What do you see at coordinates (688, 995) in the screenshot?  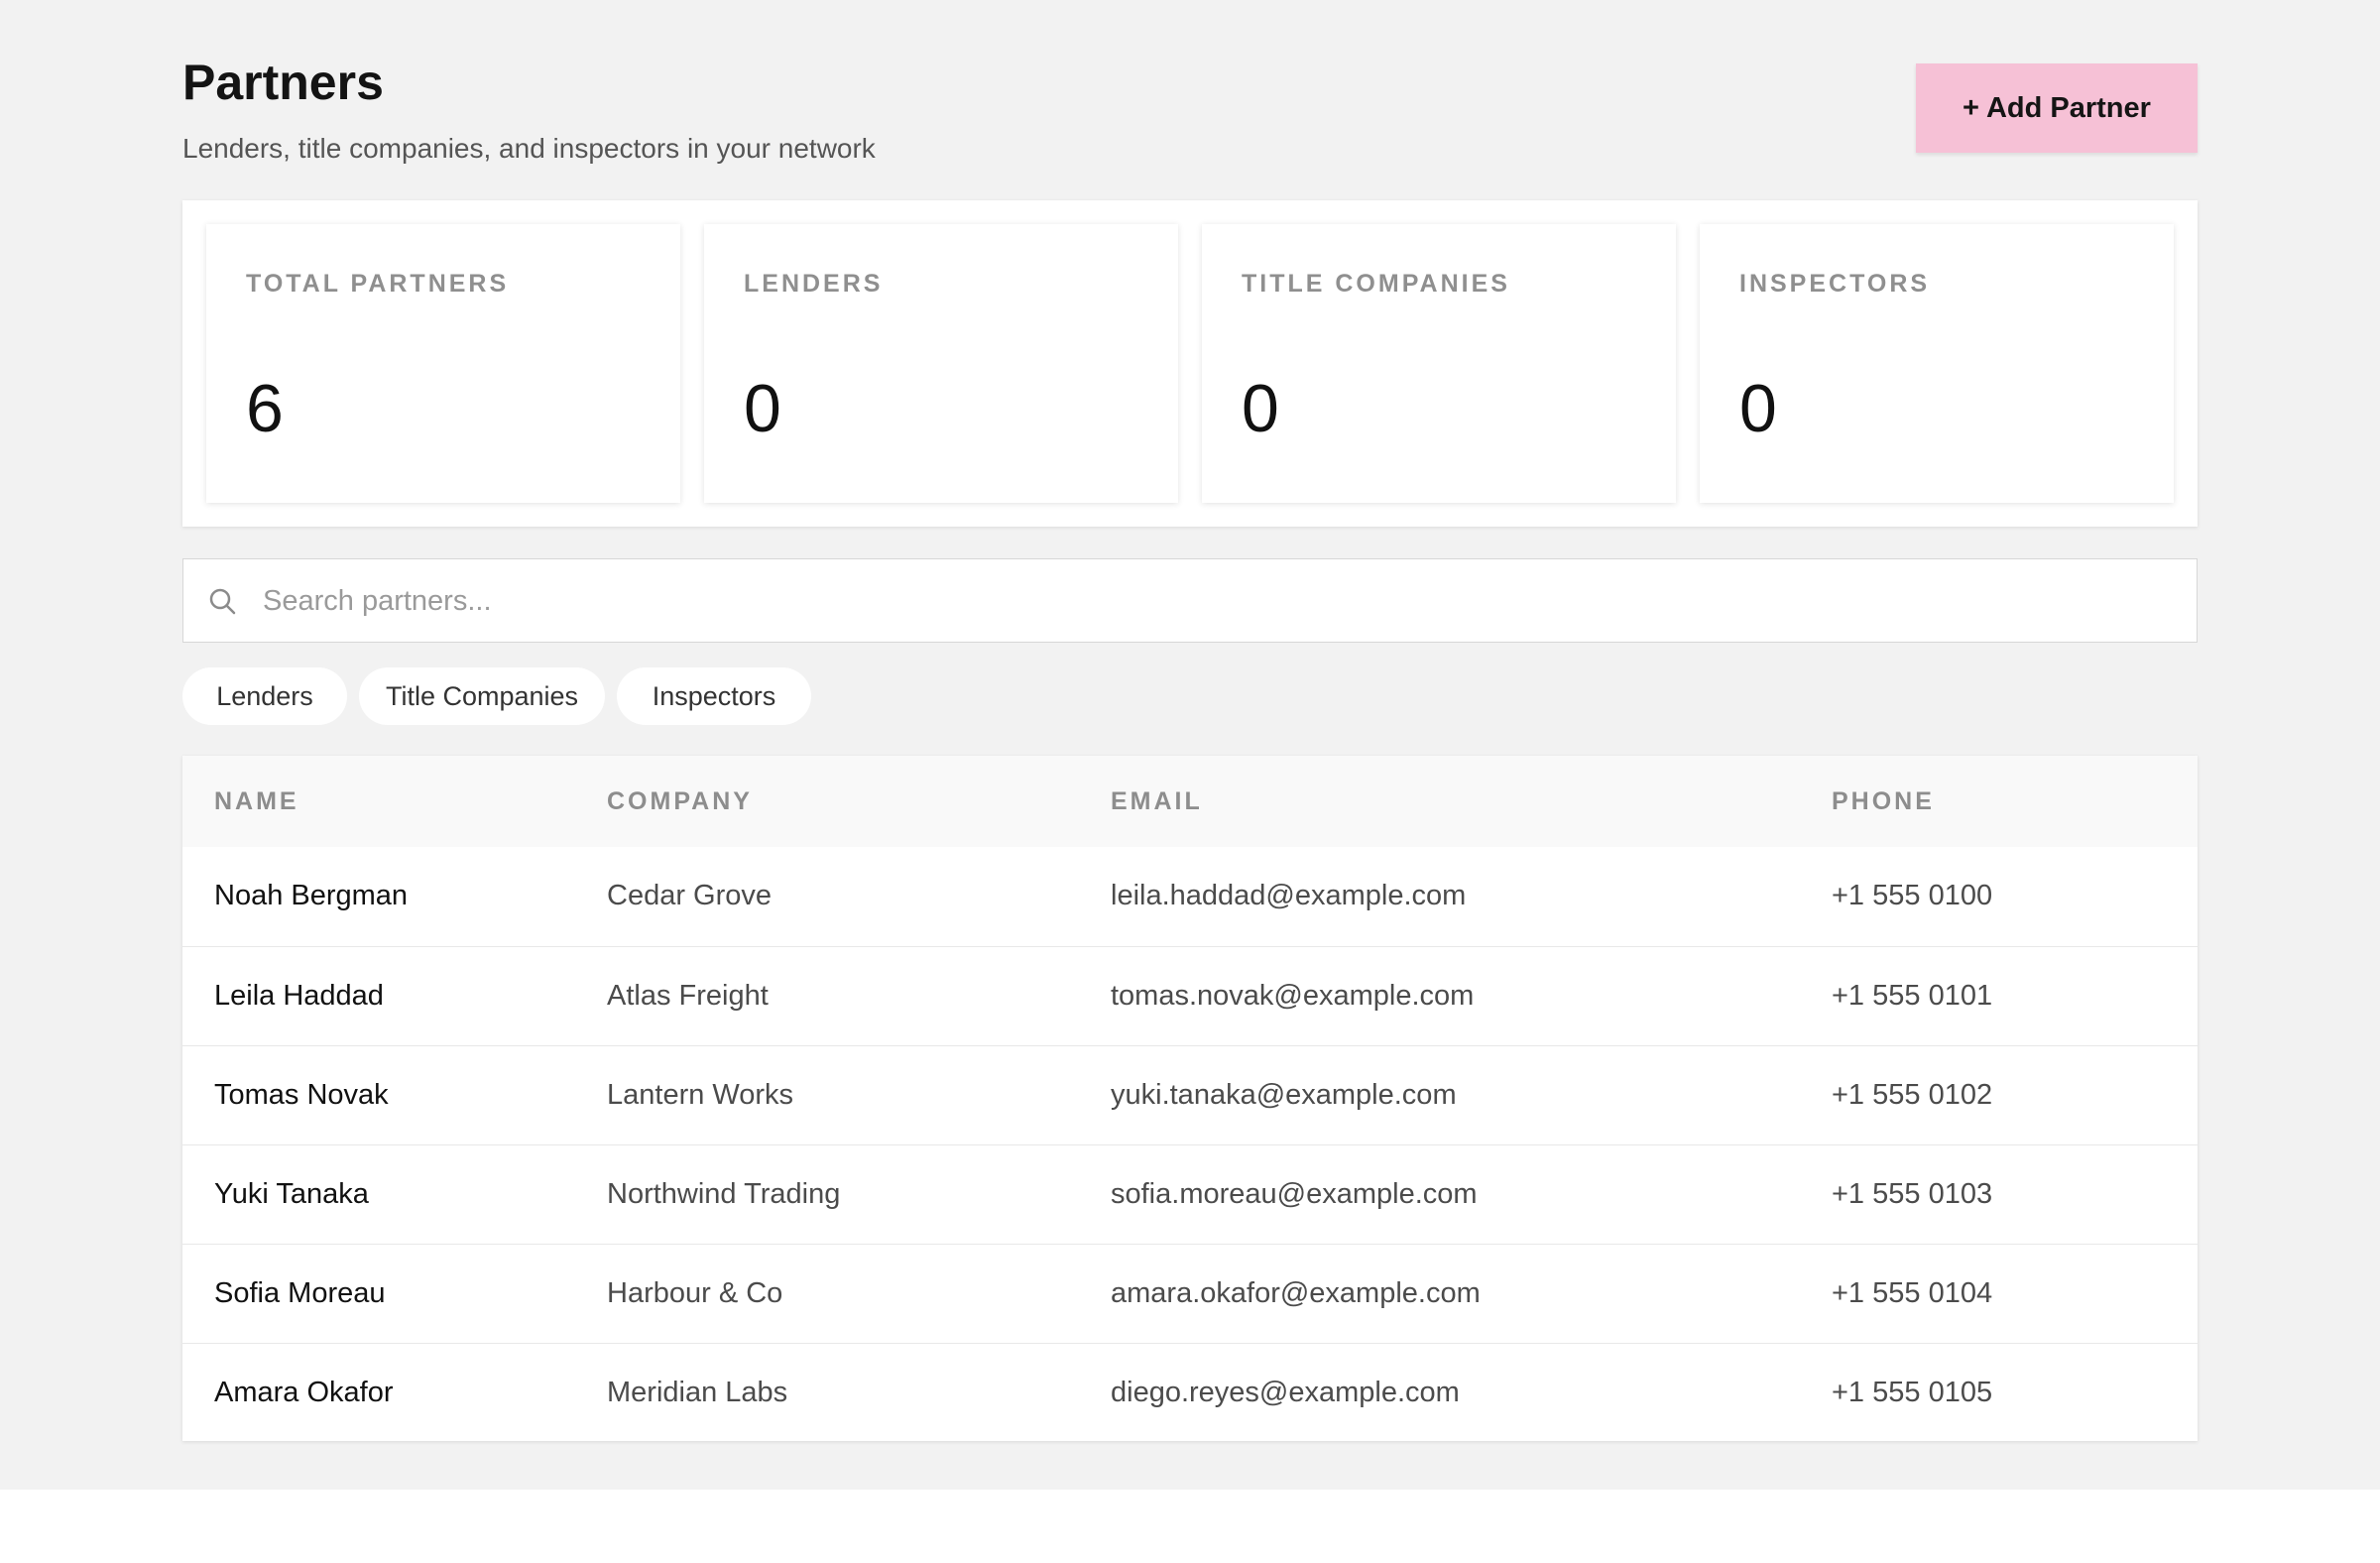 I see `partner-company: Atlas Freight` at bounding box center [688, 995].